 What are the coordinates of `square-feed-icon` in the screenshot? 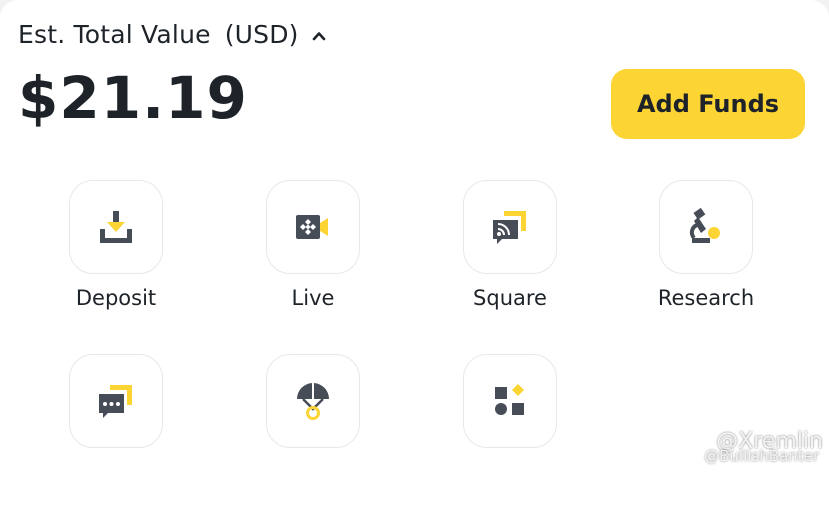 It's located at (509, 227).